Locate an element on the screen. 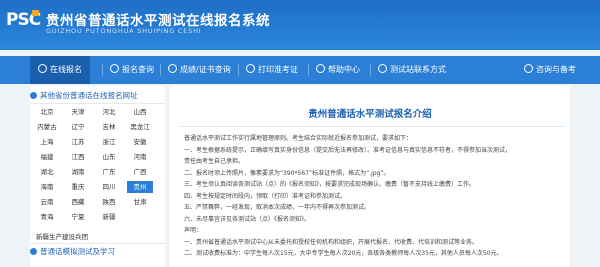  page-title: 贵州普通话水平测试报名介绍 is located at coordinates (370, 114).